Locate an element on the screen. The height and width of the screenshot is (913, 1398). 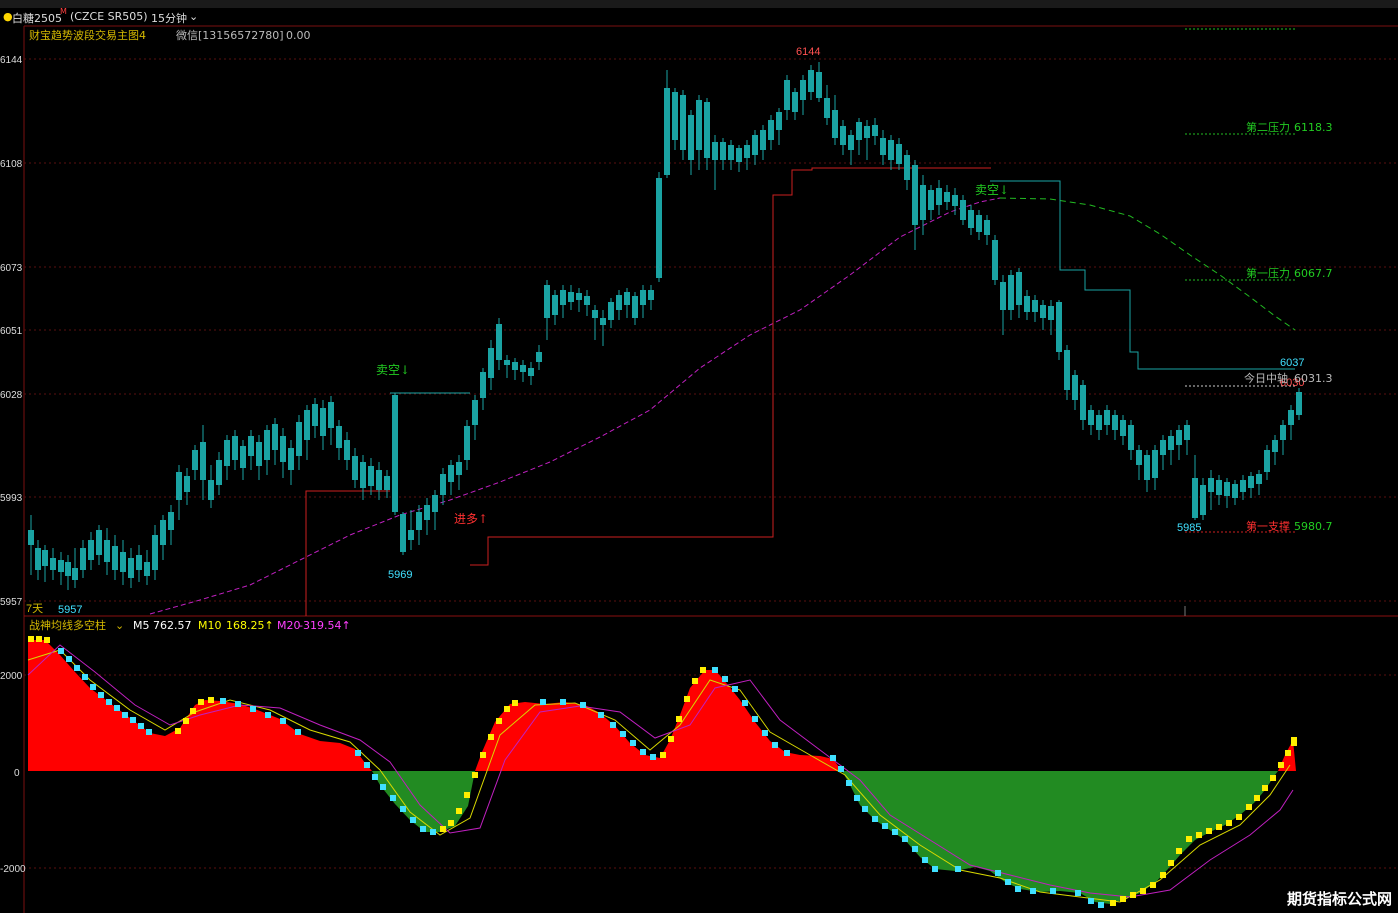
days-label: 7天 is located at coordinates (34, 609).